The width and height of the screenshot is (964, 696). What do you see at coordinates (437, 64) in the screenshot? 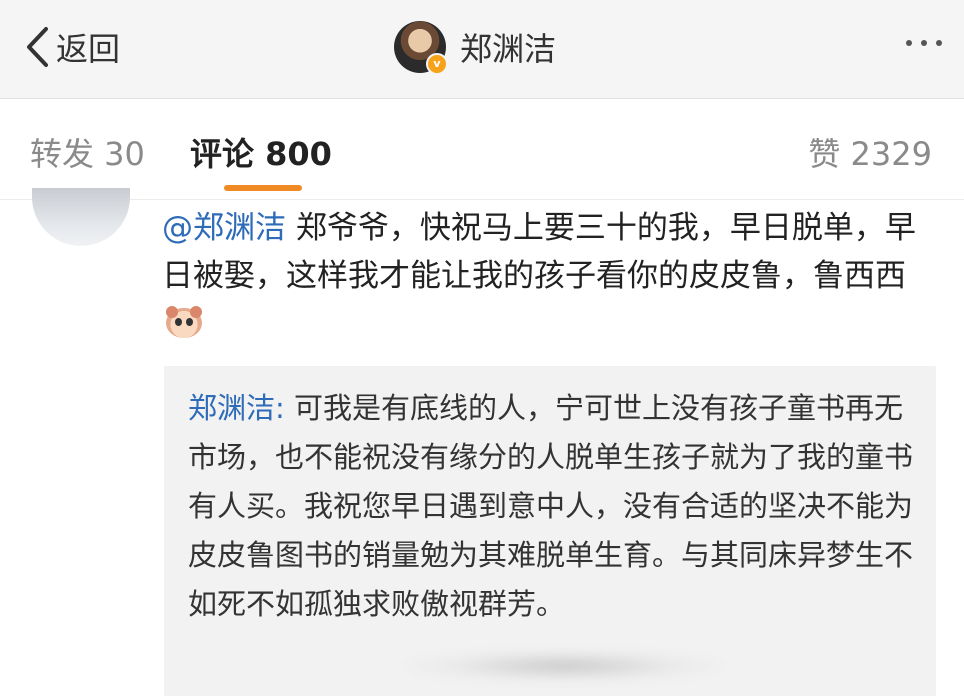
I see `verified-badge-icon: v` at bounding box center [437, 64].